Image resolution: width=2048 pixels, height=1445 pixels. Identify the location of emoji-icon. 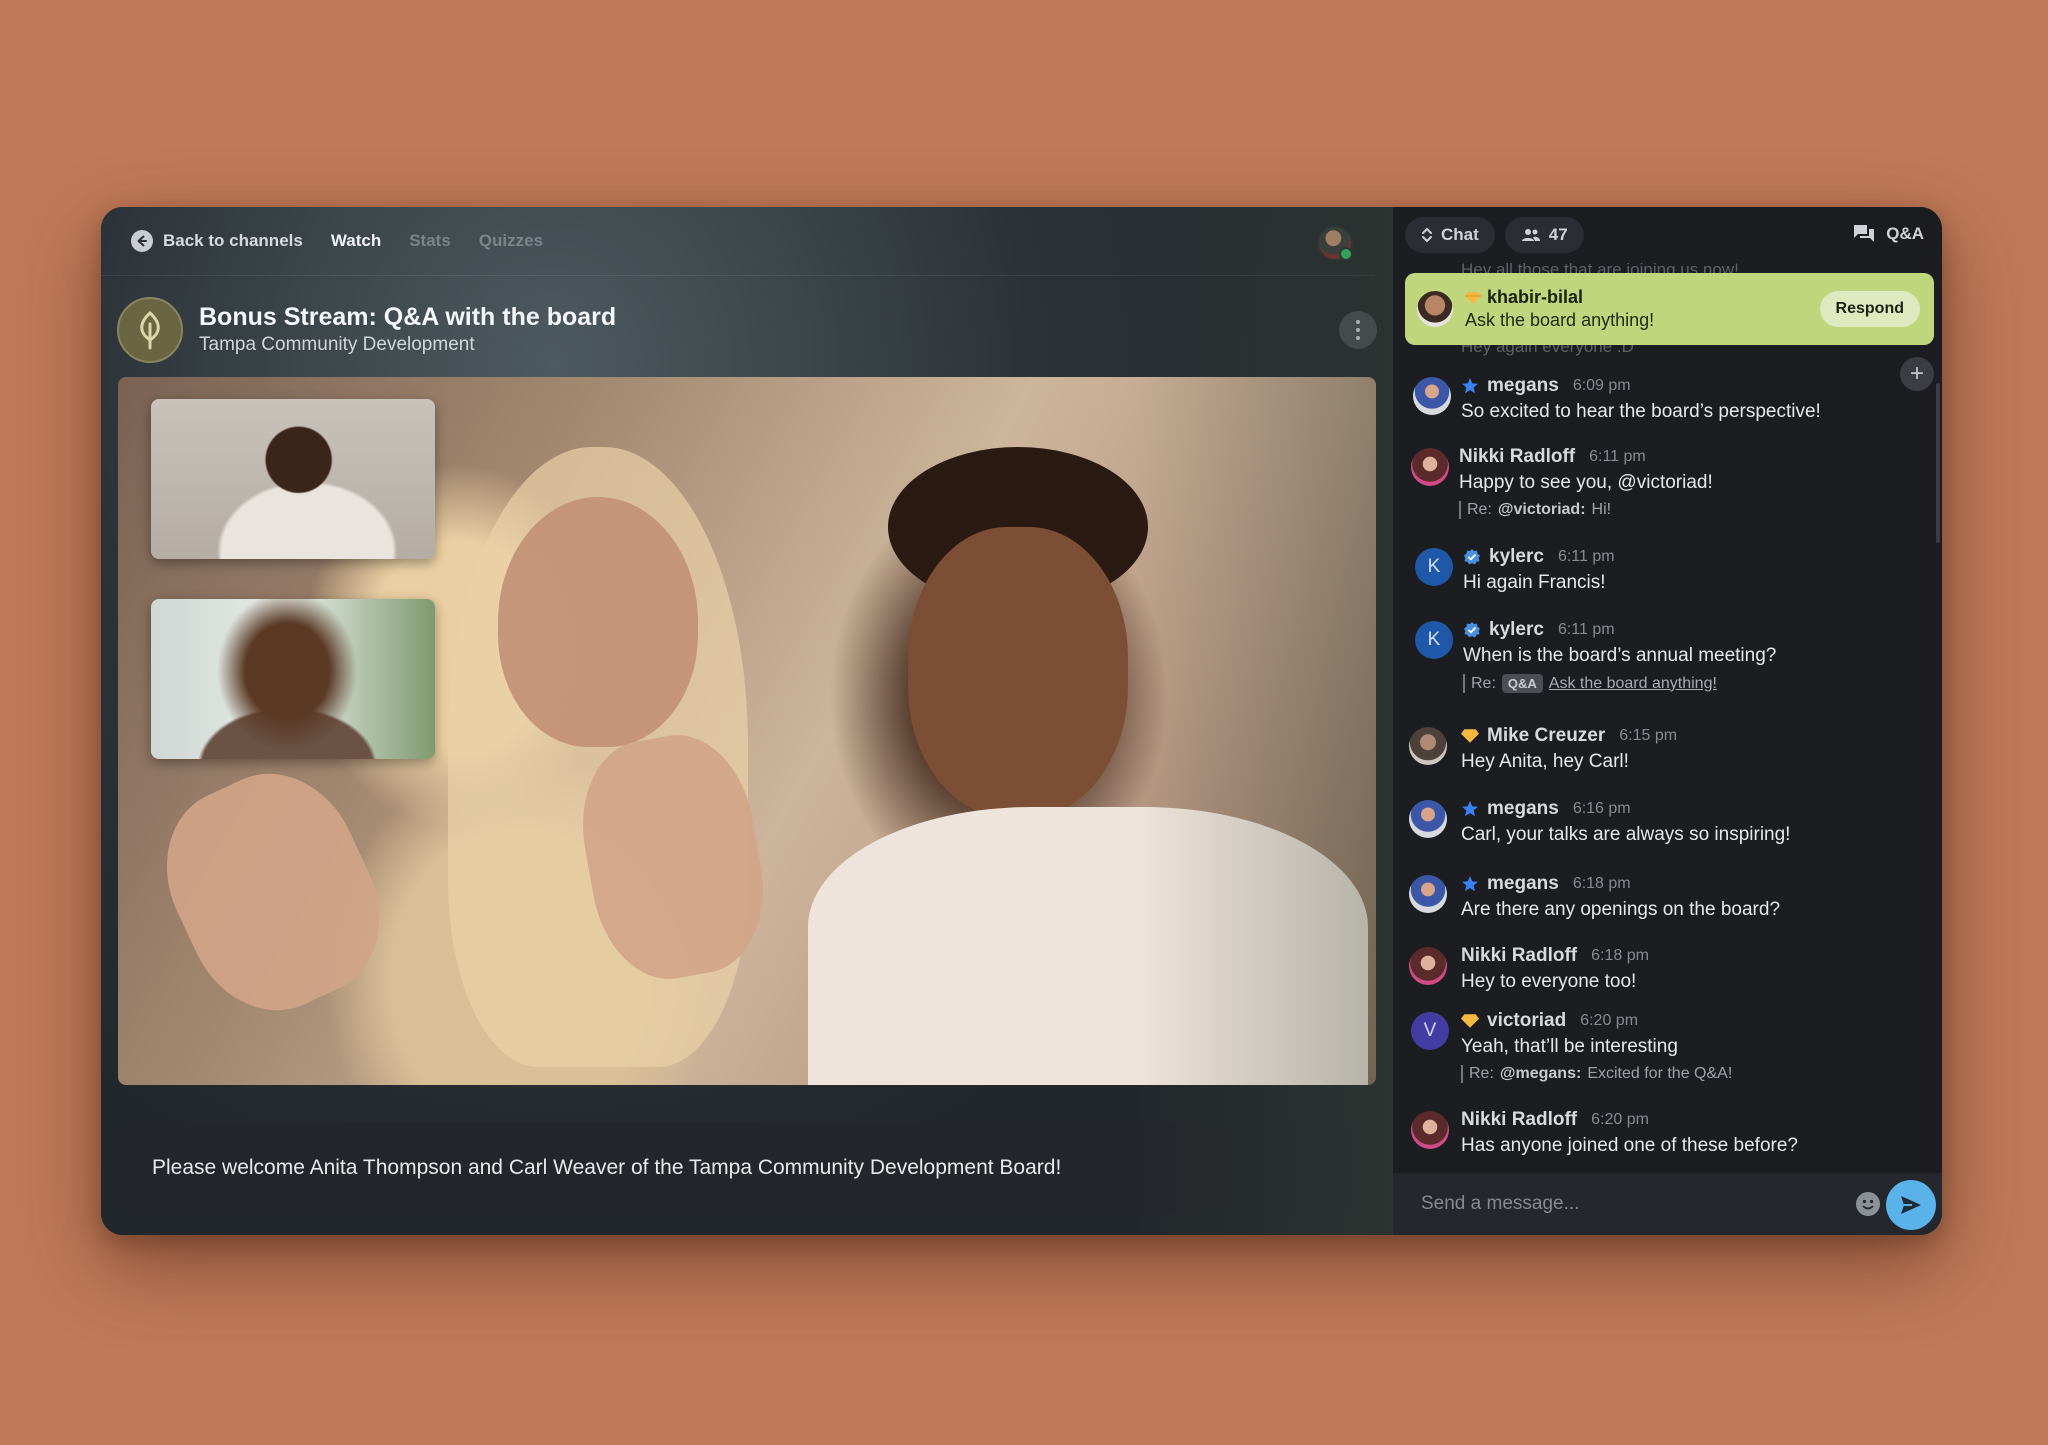
(1868, 1204).